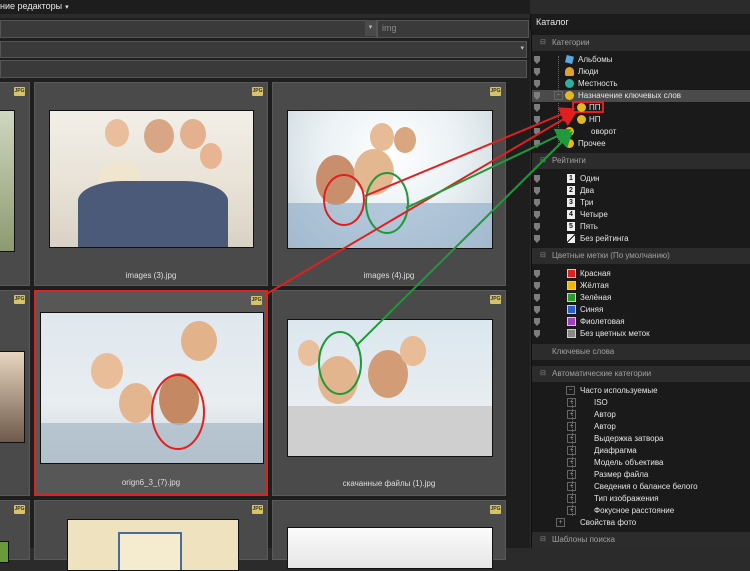 The height and width of the screenshot is (571, 750). I want to click on green-face-circle, so click(340, 363).